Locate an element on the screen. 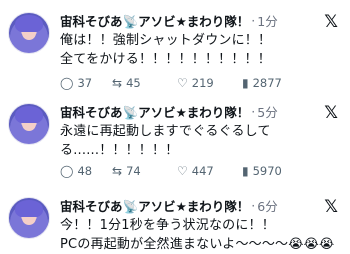  tweet-text-line: 永遠に再起動しますでぐるぐるして is located at coordinates (165, 131).